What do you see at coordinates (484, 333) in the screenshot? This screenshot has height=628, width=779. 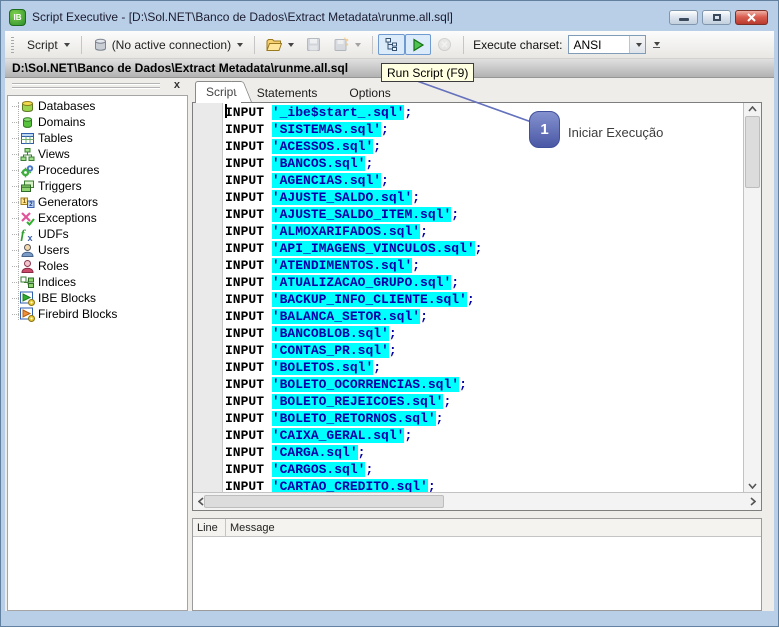 I see `code-line: INPUT 'BANCOBLOB.sql';` at bounding box center [484, 333].